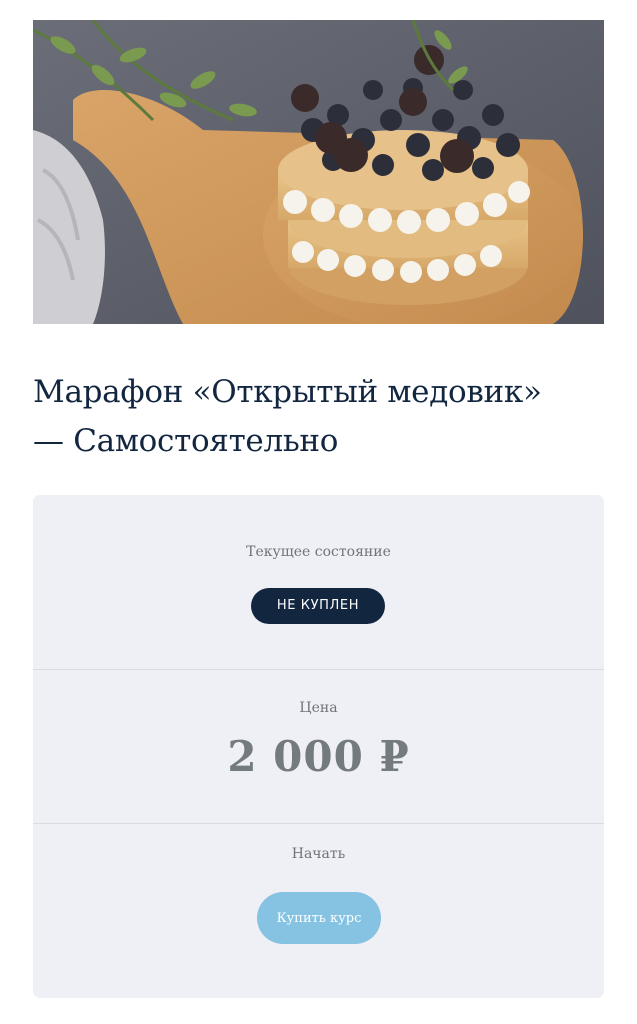  What do you see at coordinates (318, 552) in the screenshot?
I see `status-label: Текущее состояние` at bounding box center [318, 552].